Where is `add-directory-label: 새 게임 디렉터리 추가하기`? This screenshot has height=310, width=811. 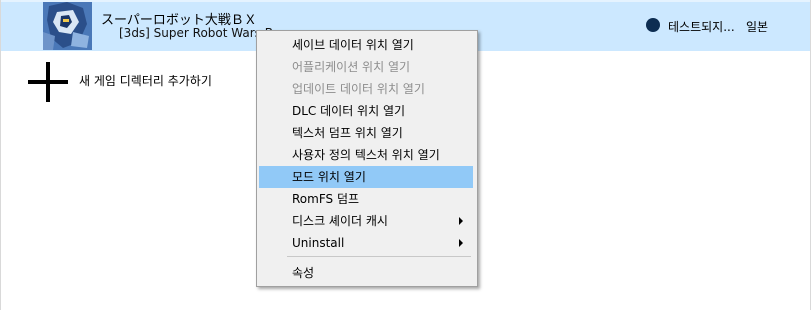
add-directory-label: 새 게임 디렉터리 추가하기 is located at coordinates (145, 81).